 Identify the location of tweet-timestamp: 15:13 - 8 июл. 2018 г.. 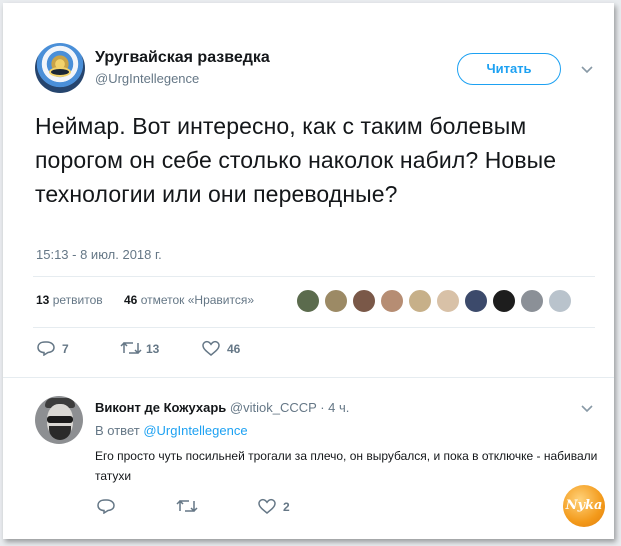
(99, 254).